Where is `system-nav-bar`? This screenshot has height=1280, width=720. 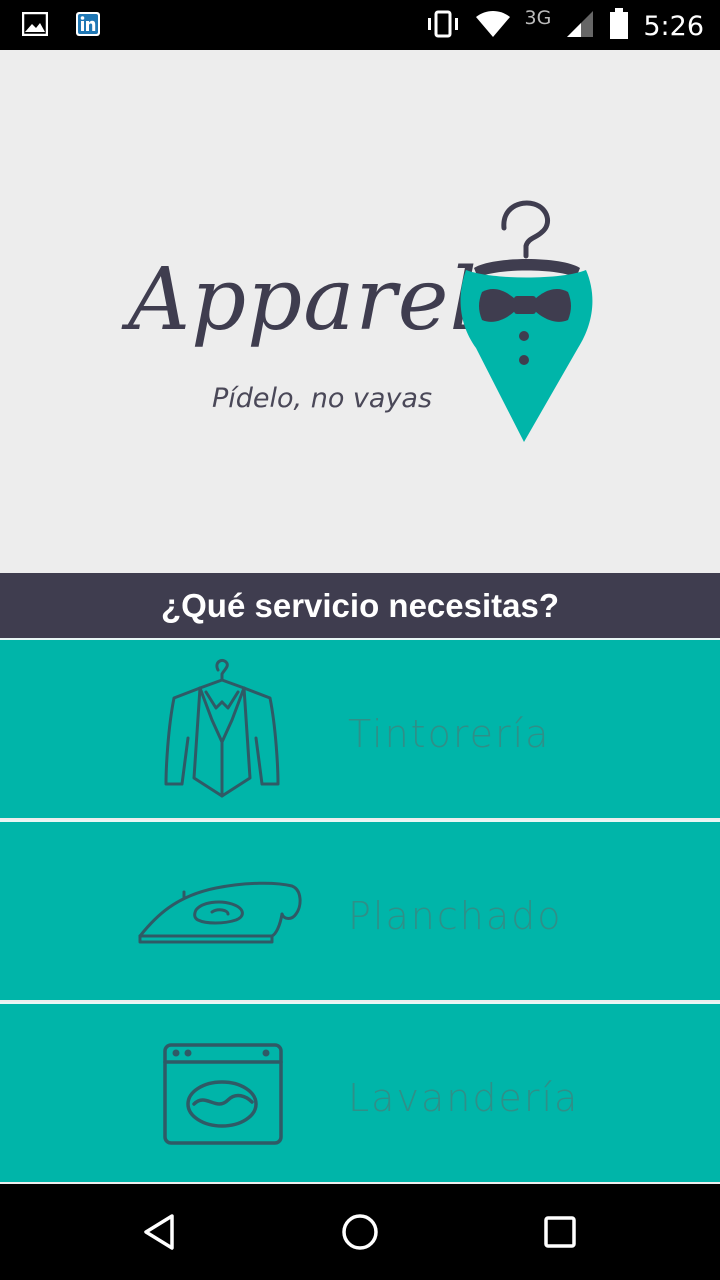 system-nav-bar is located at coordinates (360, 1232).